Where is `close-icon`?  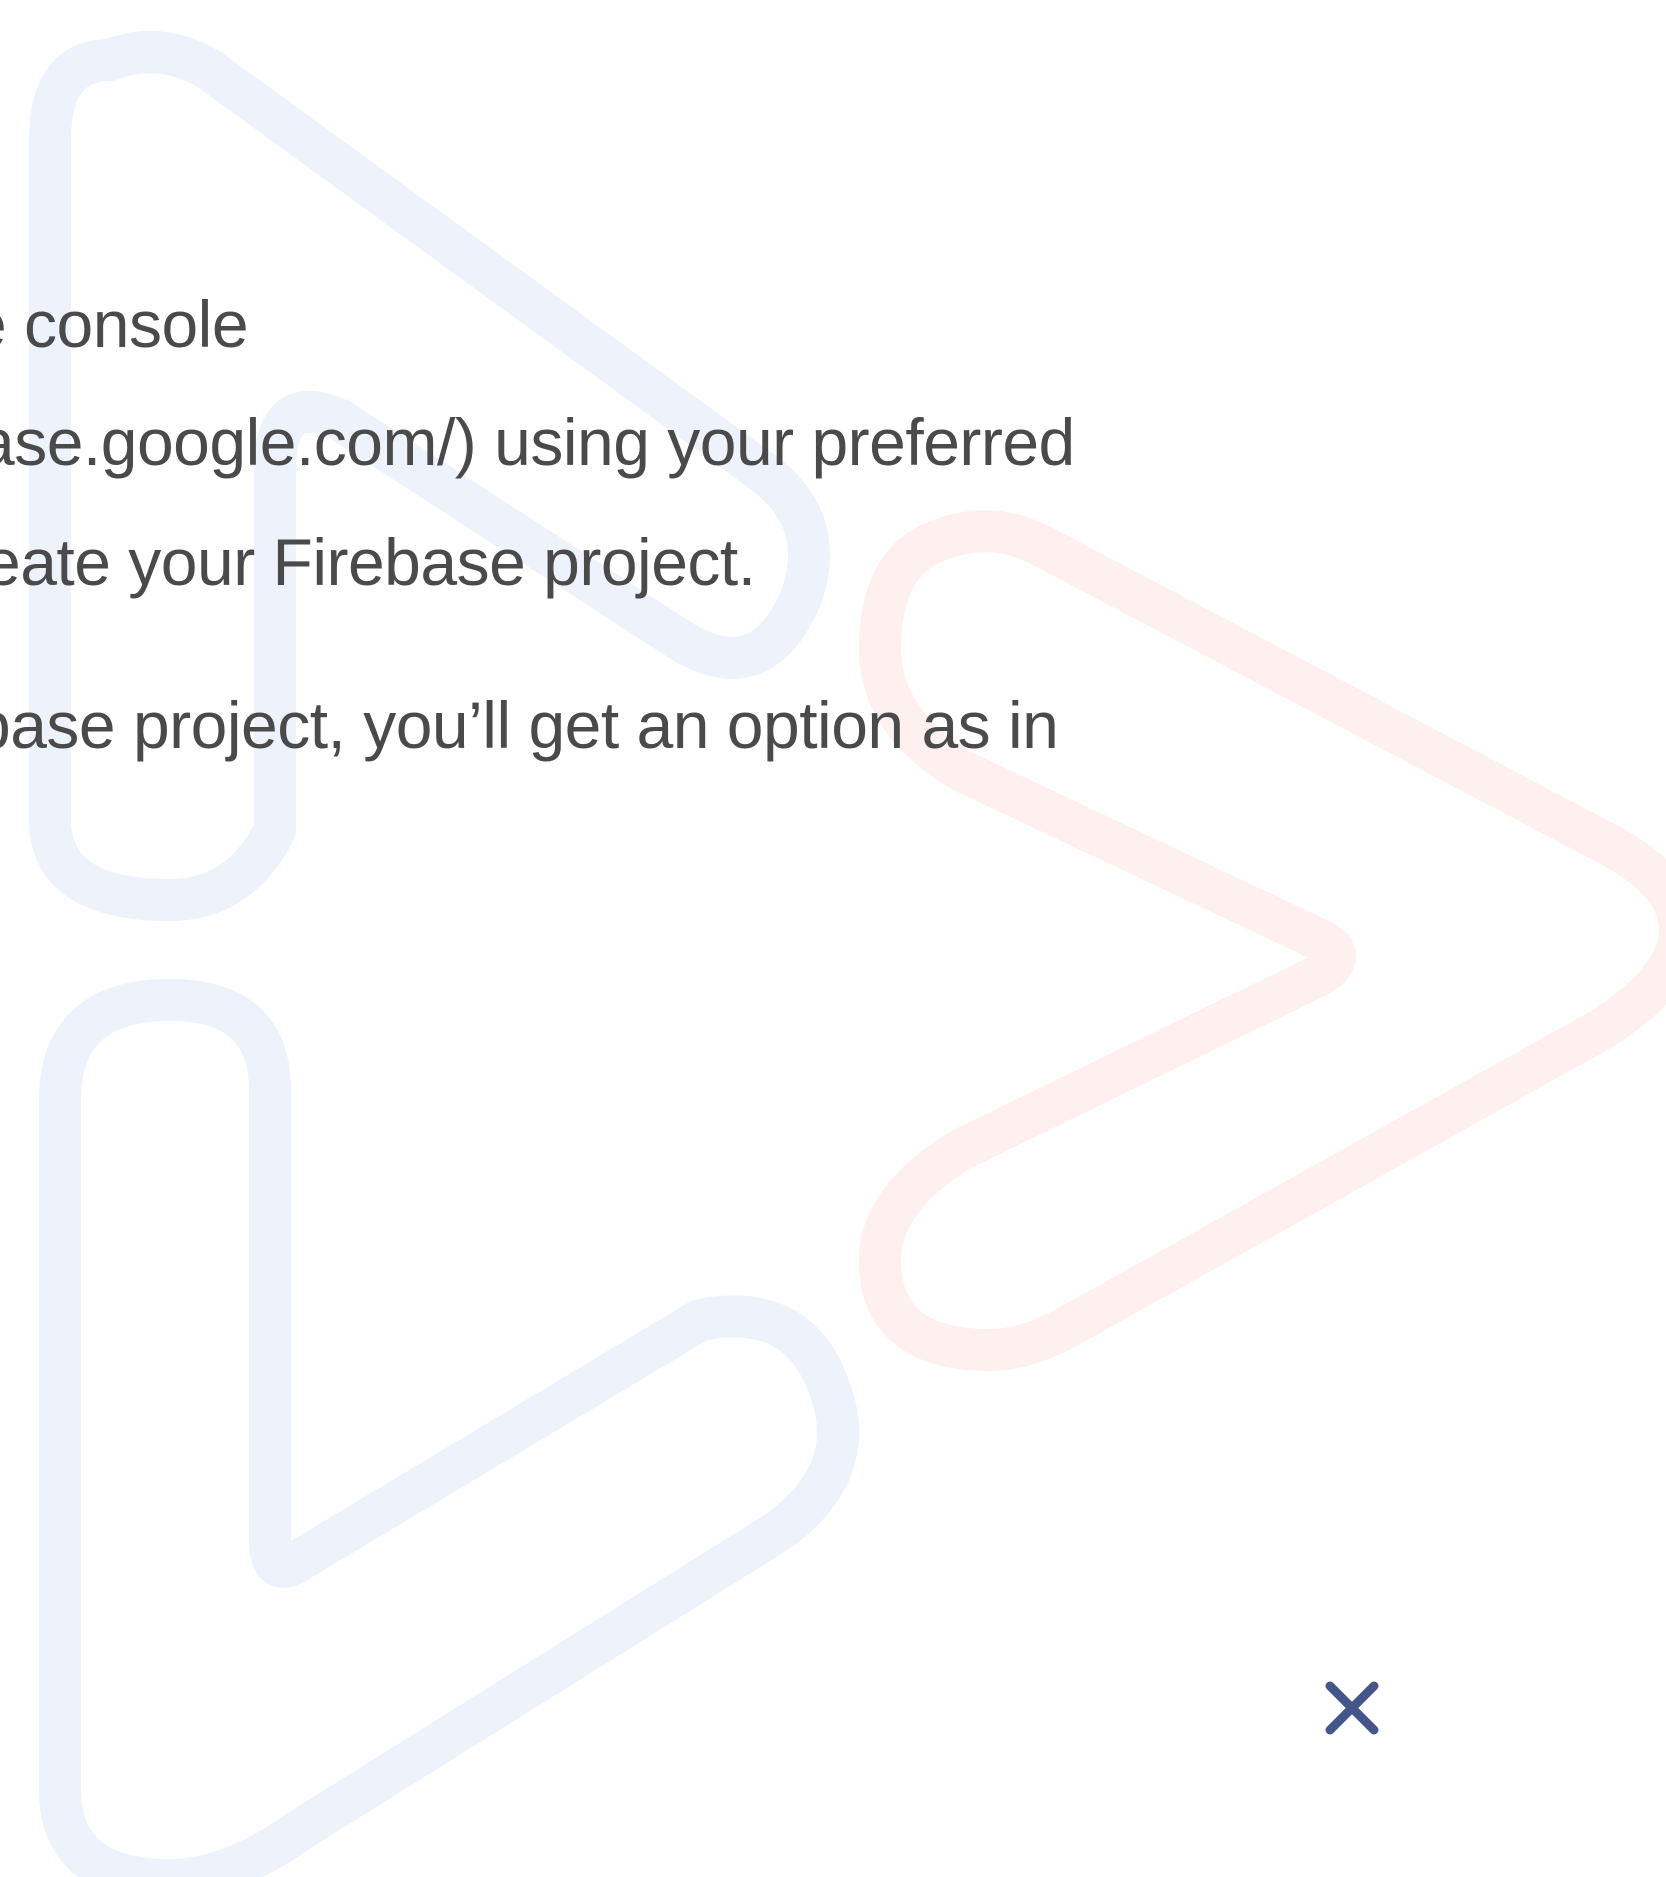
close-icon is located at coordinates (1352, 1708).